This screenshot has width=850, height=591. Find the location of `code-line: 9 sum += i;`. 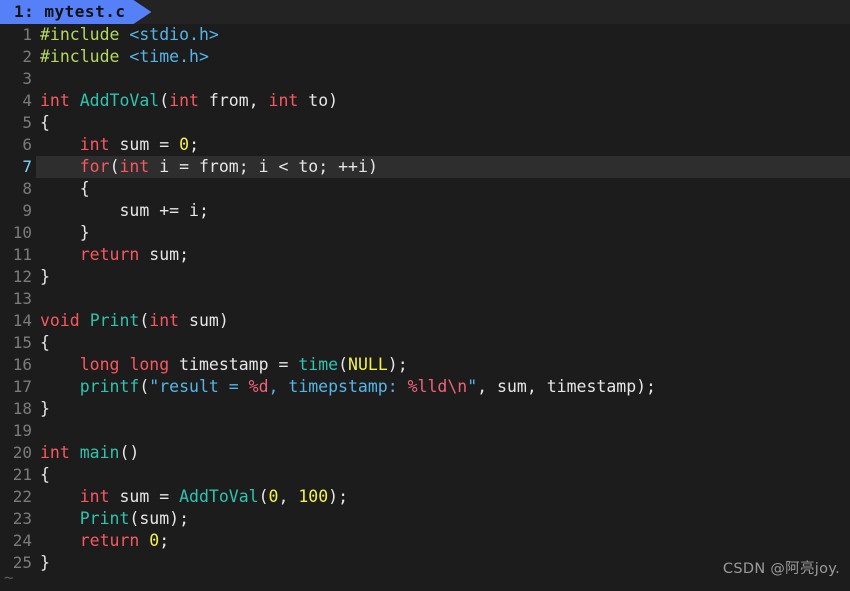

code-line: 9 sum += i; is located at coordinates (425, 211).